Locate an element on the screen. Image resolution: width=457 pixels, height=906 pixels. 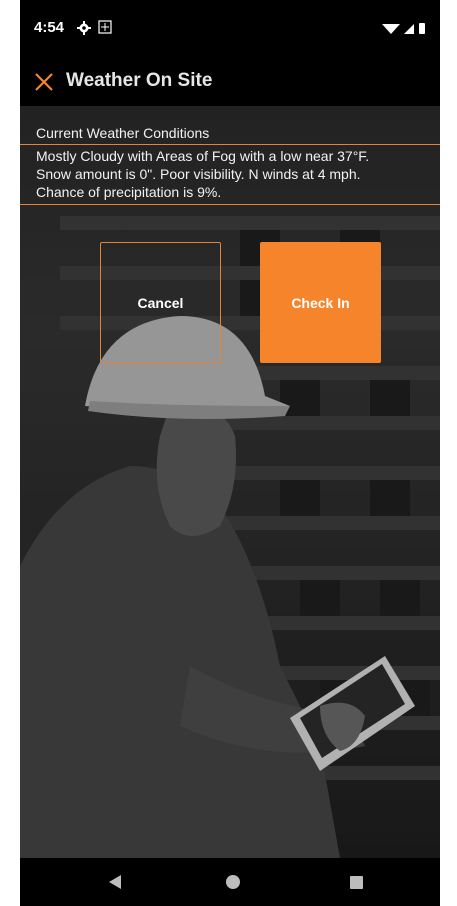
battery-icon is located at coordinates (422, 28).